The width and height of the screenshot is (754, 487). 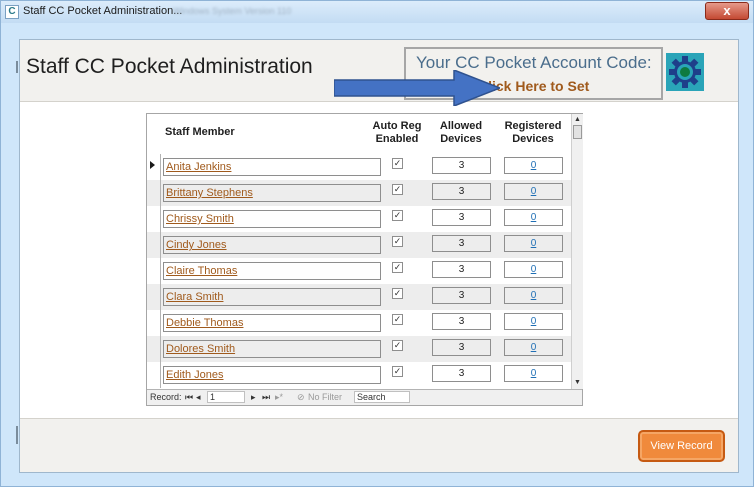 I want to click on table-row: Anita Jenkins ✓ 3 0, so click(x=360, y=167).